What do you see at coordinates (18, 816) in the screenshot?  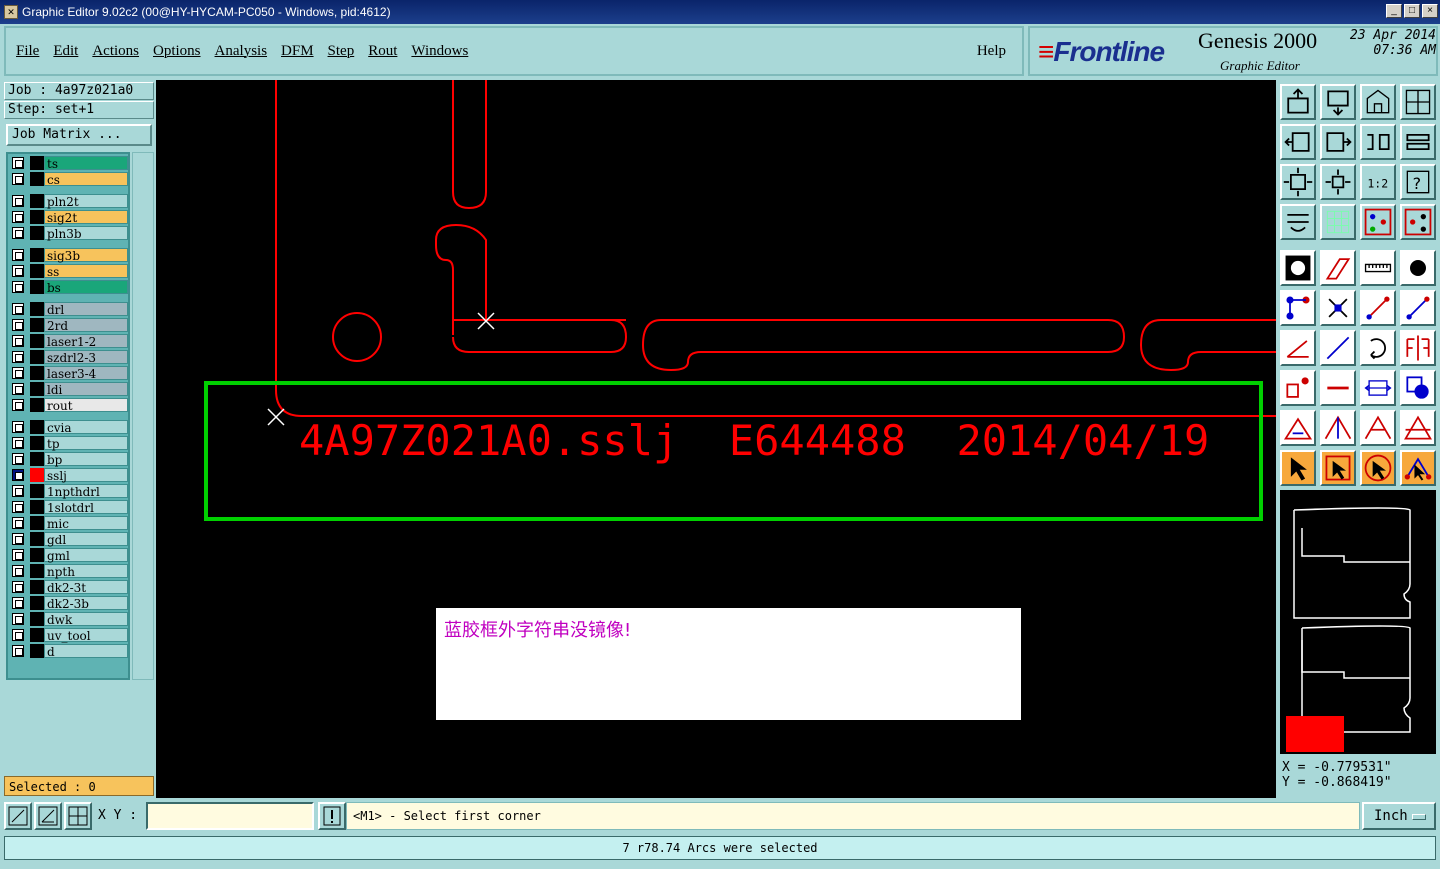 I see `snap-mode-button` at bounding box center [18, 816].